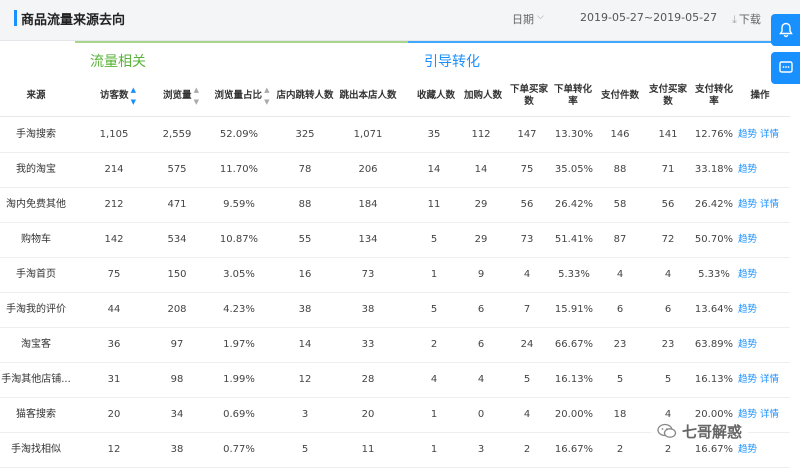  What do you see at coordinates (668, 309) in the screenshot?
I see `cell-paid-buyers: 6` at bounding box center [668, 309].